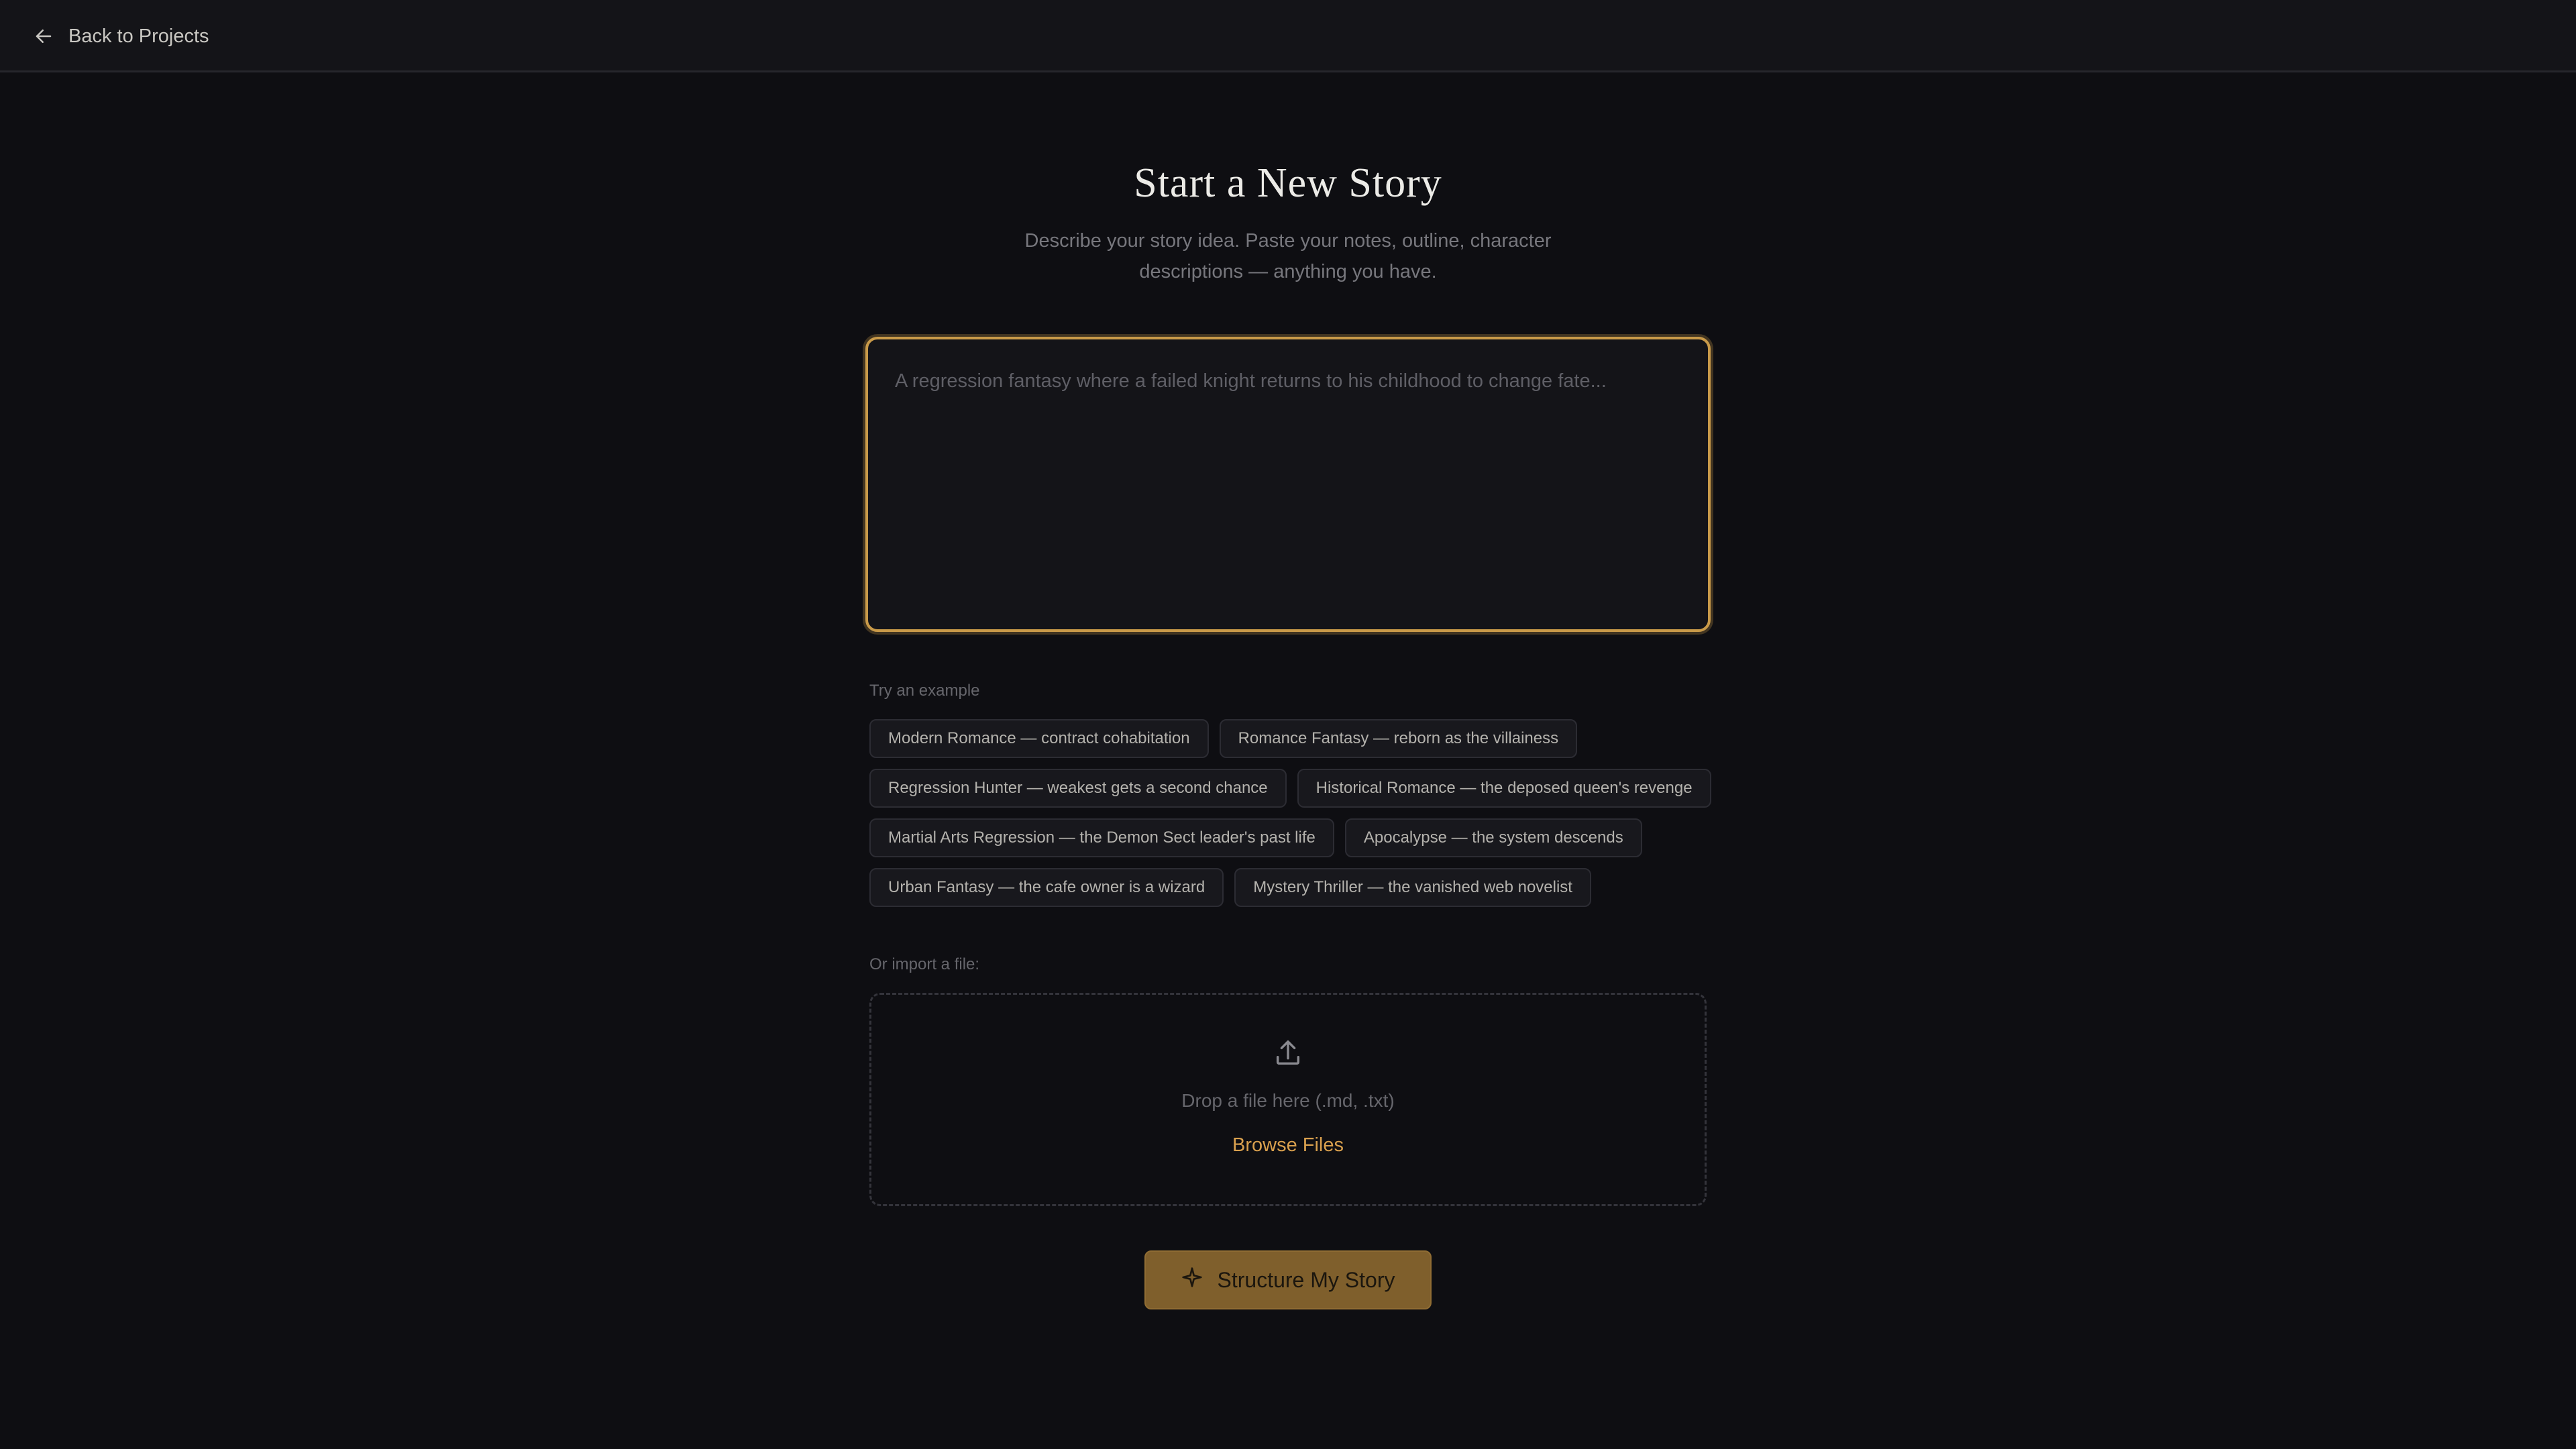  I want to click on example-chip: Apocalypse — the system descends, so click(1493, 837).